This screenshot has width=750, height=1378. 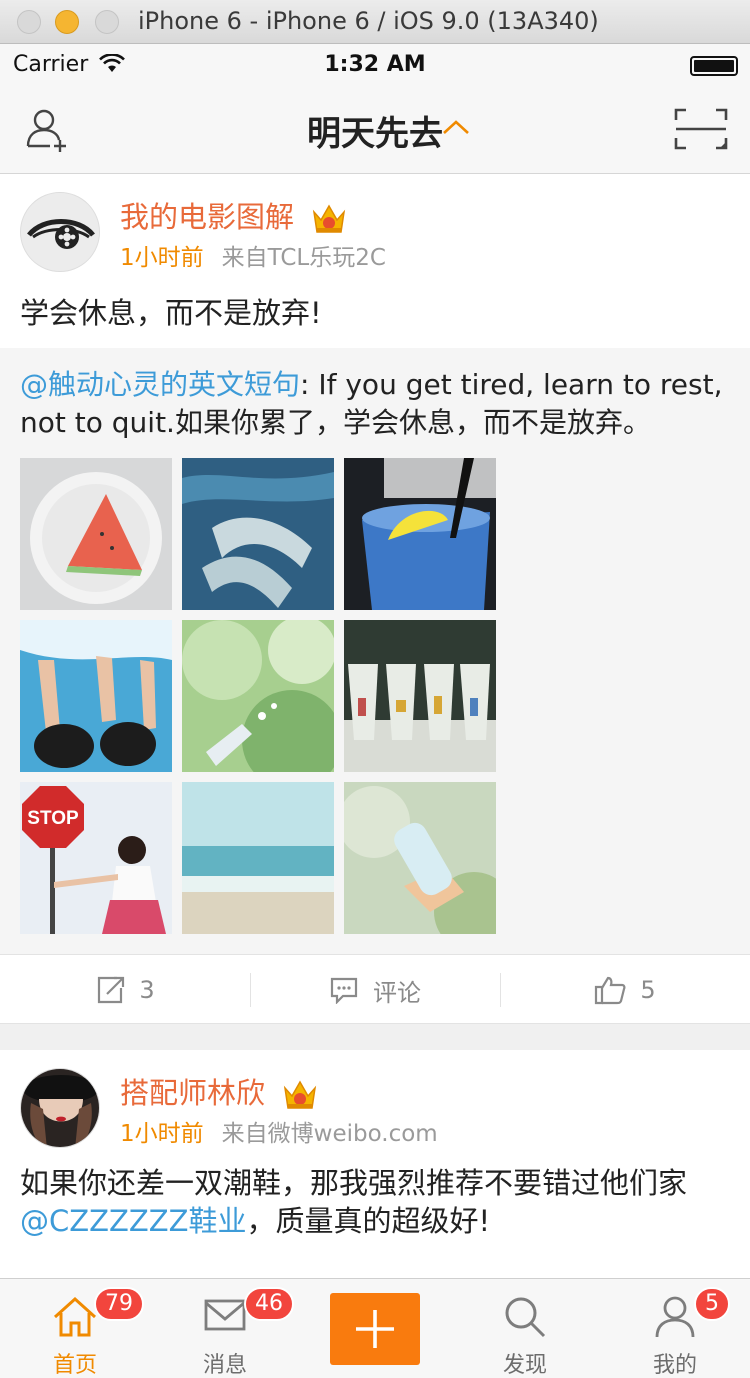 What do you see at coordinates (233, 215) in the screenshot?
I see `username: 我的电影图解` at bounding box center [233, 215].